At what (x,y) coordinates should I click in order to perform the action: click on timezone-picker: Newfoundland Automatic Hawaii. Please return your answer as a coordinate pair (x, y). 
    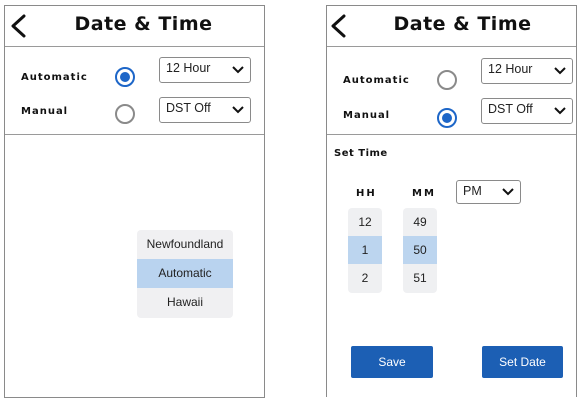
    Looking at the image, I should click on (185, 274).